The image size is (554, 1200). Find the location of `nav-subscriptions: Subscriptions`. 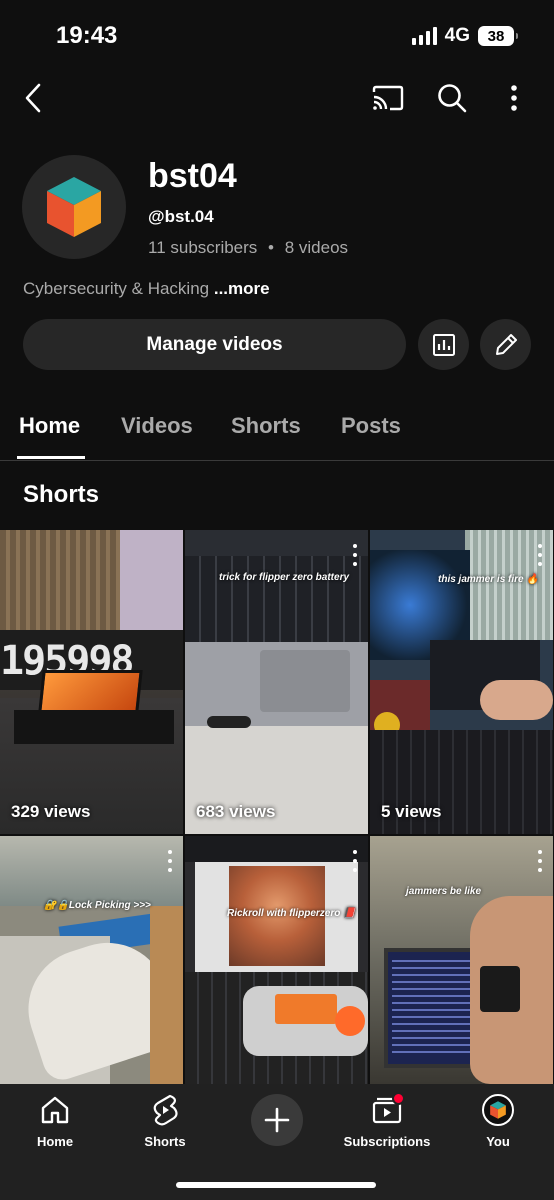

nav-subscriptions: Subscriptions is located at coordinates (387, 1123).